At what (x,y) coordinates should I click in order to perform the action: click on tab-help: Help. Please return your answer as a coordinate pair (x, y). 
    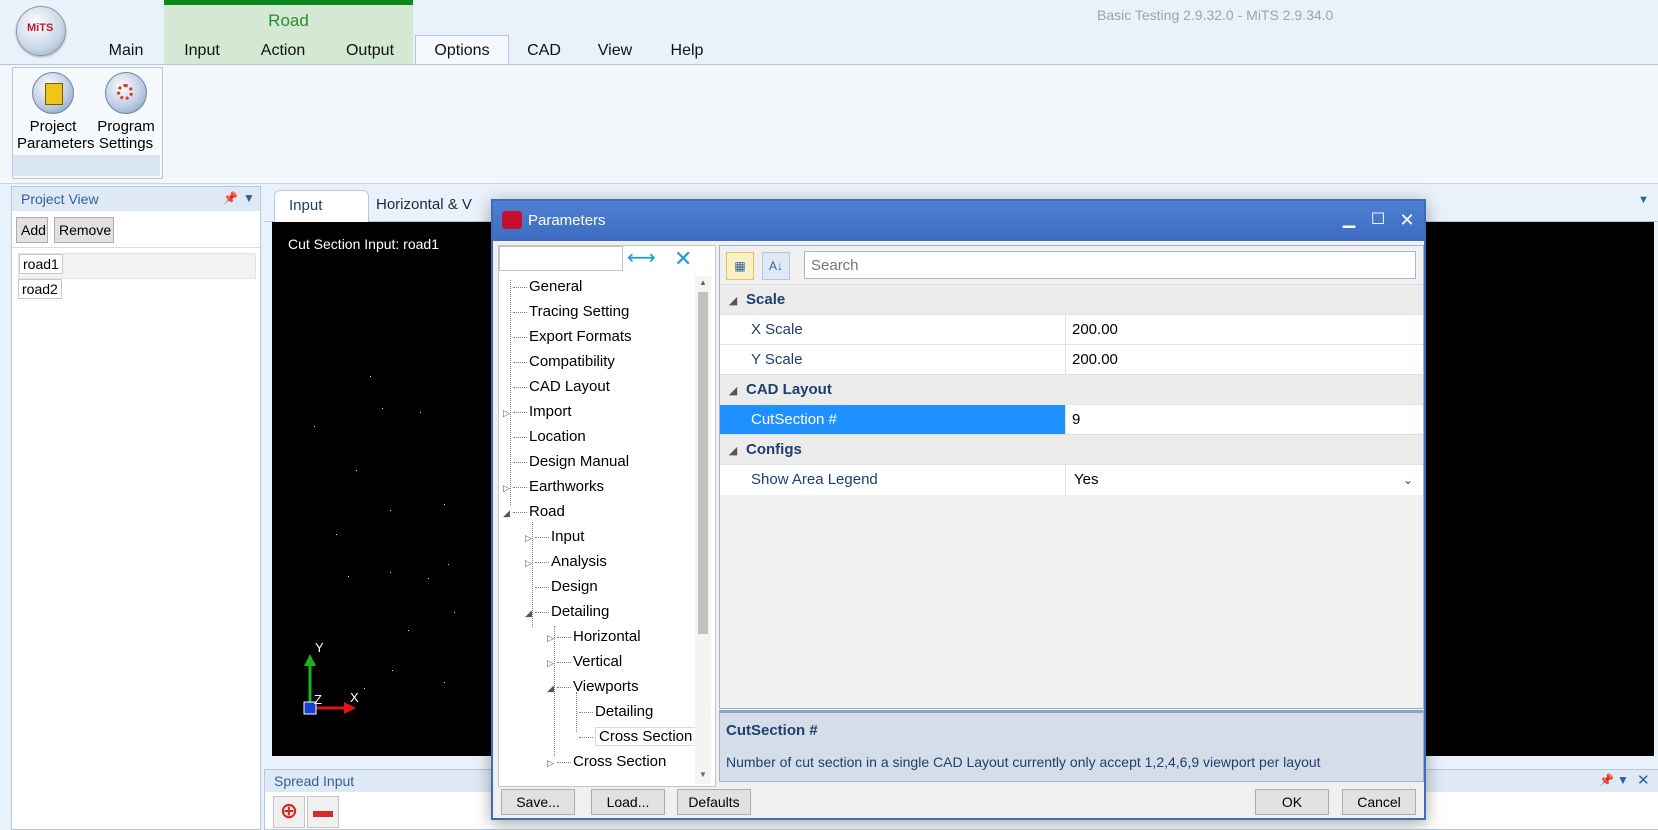
    Looking at the image, I should click on (687, 52).